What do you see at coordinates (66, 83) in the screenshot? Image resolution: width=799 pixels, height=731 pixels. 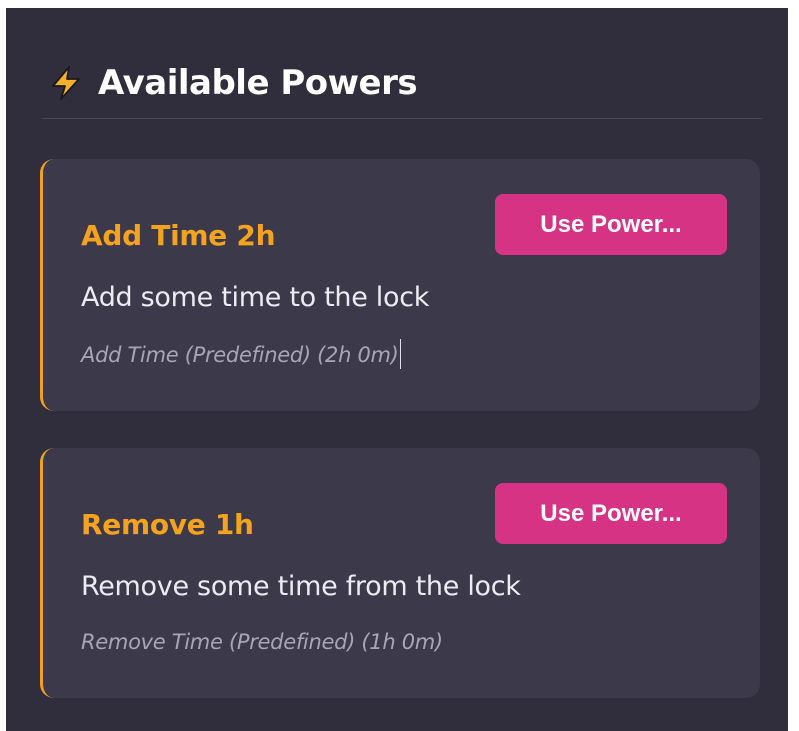 I see `lightning-bolt-icon` at bounding box center [66, 83].